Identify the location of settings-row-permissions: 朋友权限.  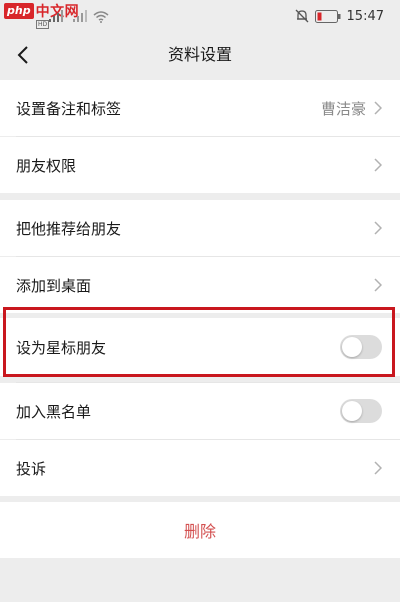
(200, 165).